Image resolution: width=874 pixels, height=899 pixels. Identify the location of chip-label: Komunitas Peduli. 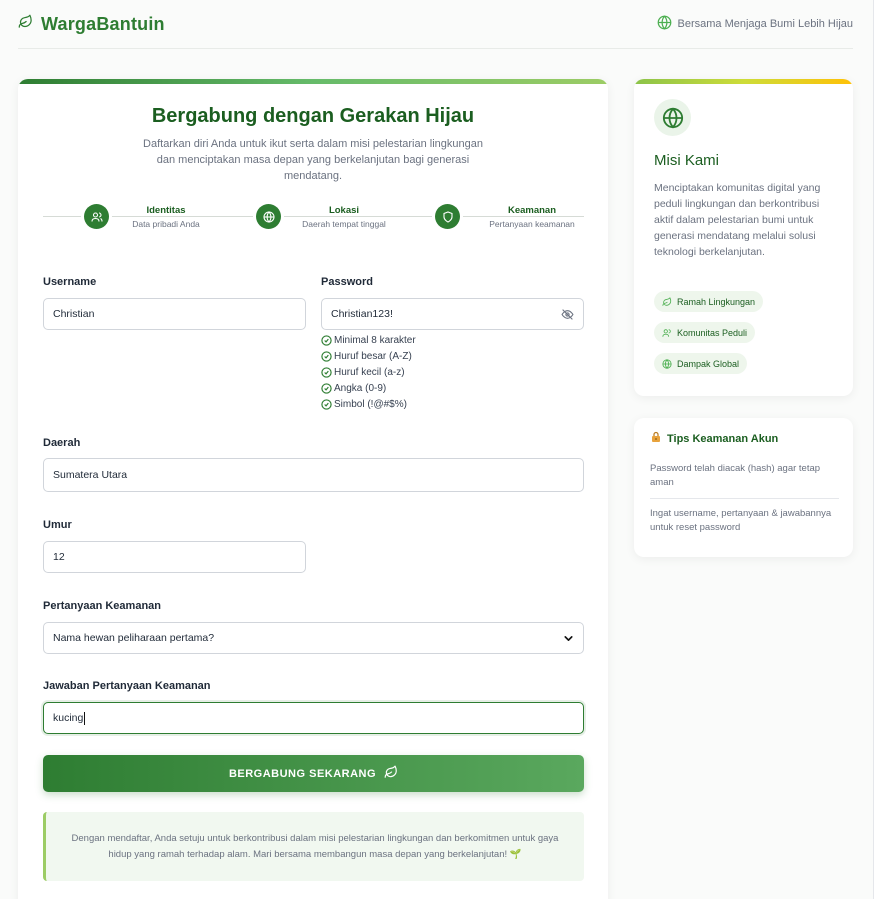
(712, 332).